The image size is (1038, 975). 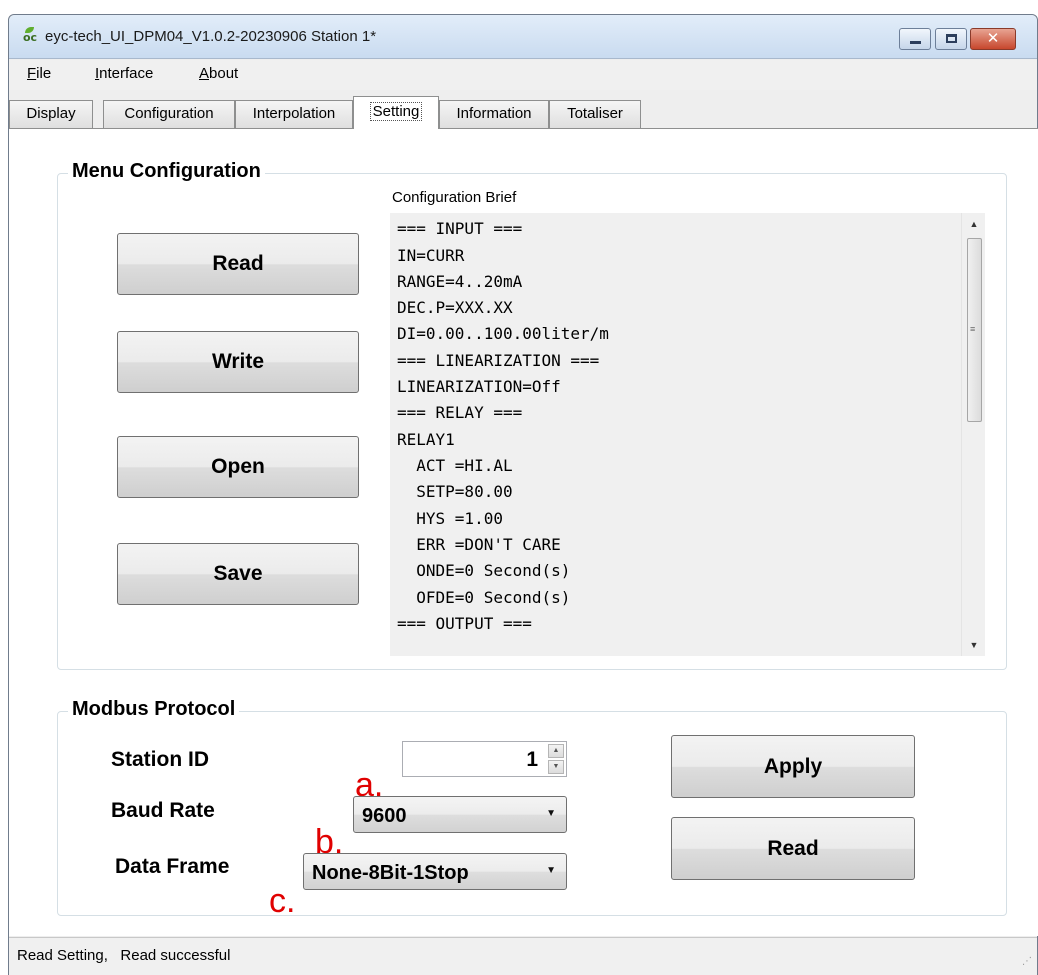 I want to click on scroll-up-arrow-icon: ▲, so click(x=973, y=224).